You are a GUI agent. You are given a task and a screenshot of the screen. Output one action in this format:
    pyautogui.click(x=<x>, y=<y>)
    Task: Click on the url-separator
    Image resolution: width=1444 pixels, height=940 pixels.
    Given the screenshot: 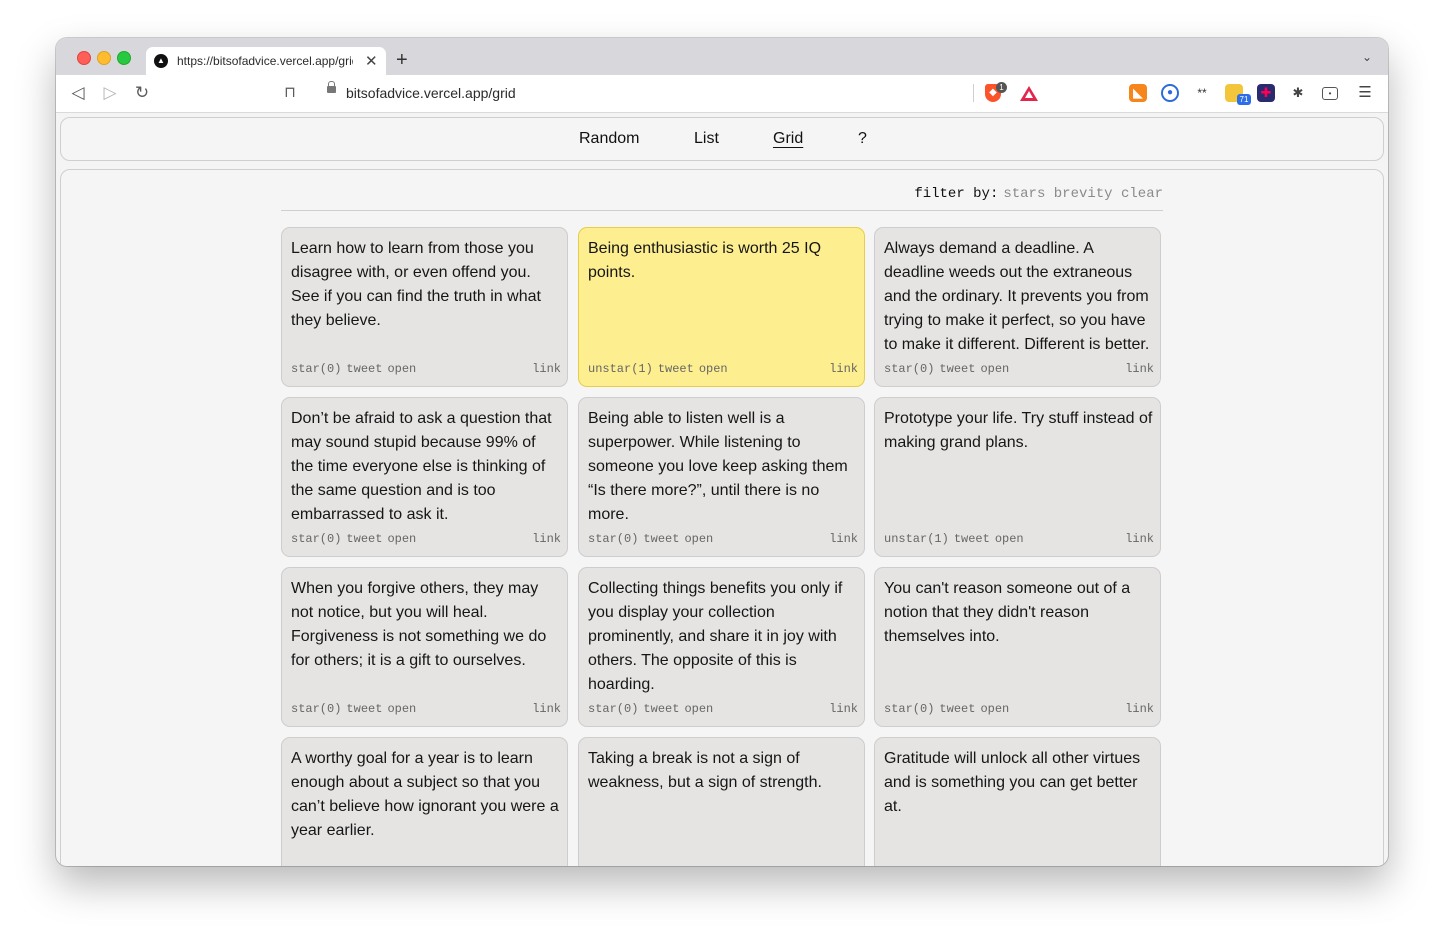 What is the action you would take?
    pyautogui.click(x=973, y=93)
    